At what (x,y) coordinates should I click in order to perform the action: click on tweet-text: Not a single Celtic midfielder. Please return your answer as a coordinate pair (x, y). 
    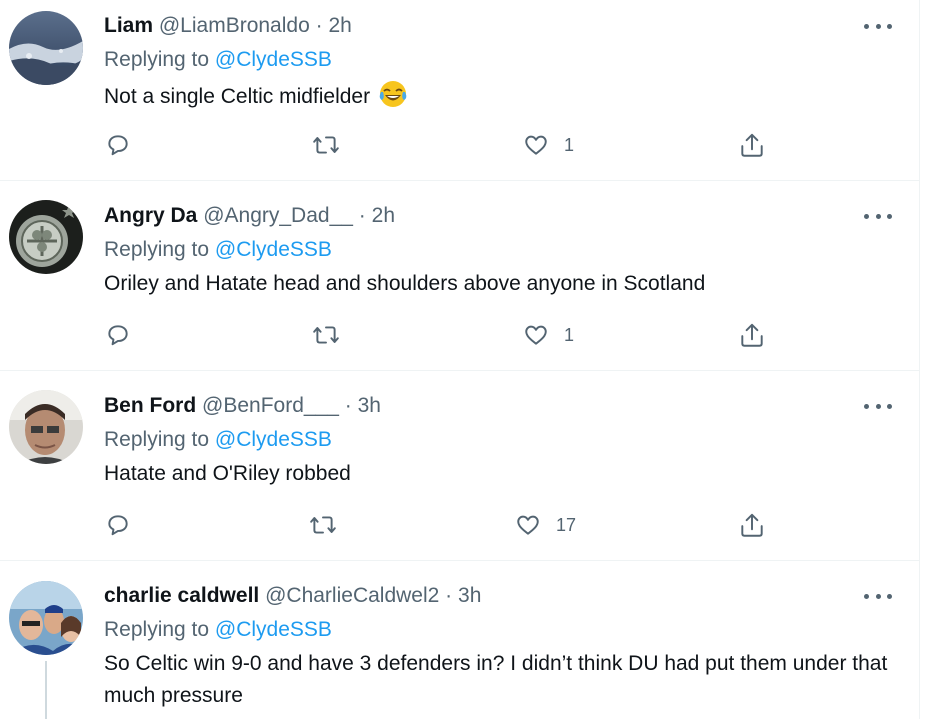
    Looking at the image, I should click on (499, 96).